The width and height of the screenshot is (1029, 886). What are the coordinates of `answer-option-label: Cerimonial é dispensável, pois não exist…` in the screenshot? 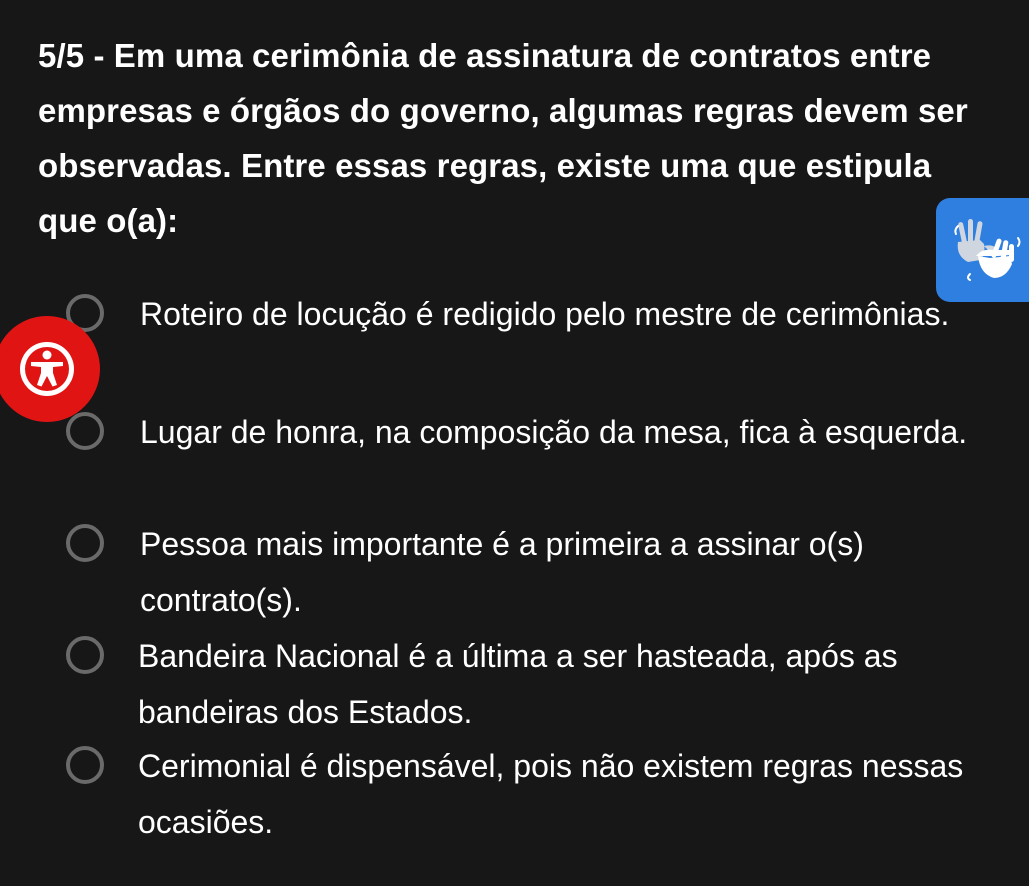 It's located at (551, 794).